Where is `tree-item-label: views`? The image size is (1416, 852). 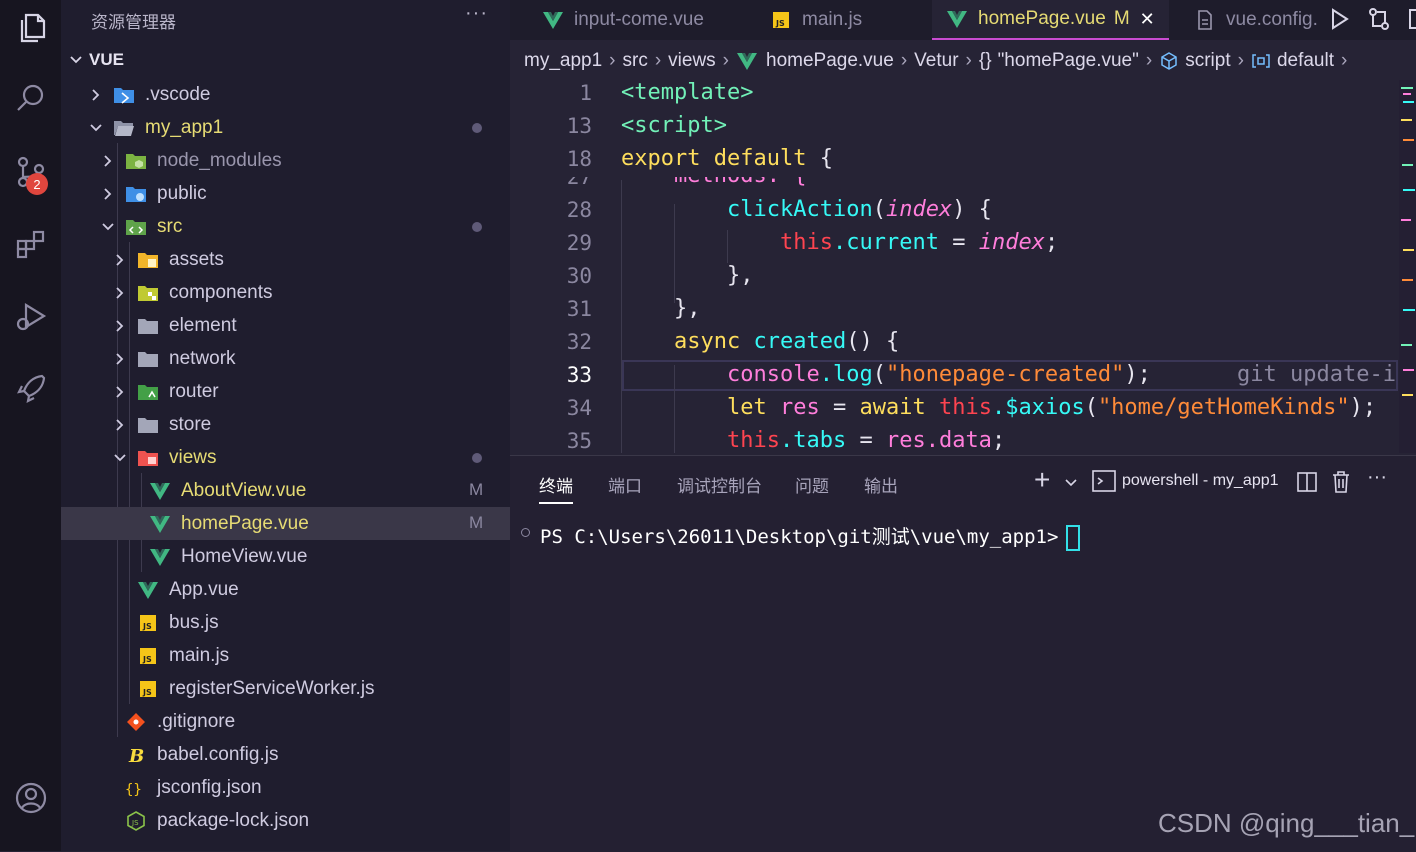
tree-item-label: views is located at coordinates (193, 457).